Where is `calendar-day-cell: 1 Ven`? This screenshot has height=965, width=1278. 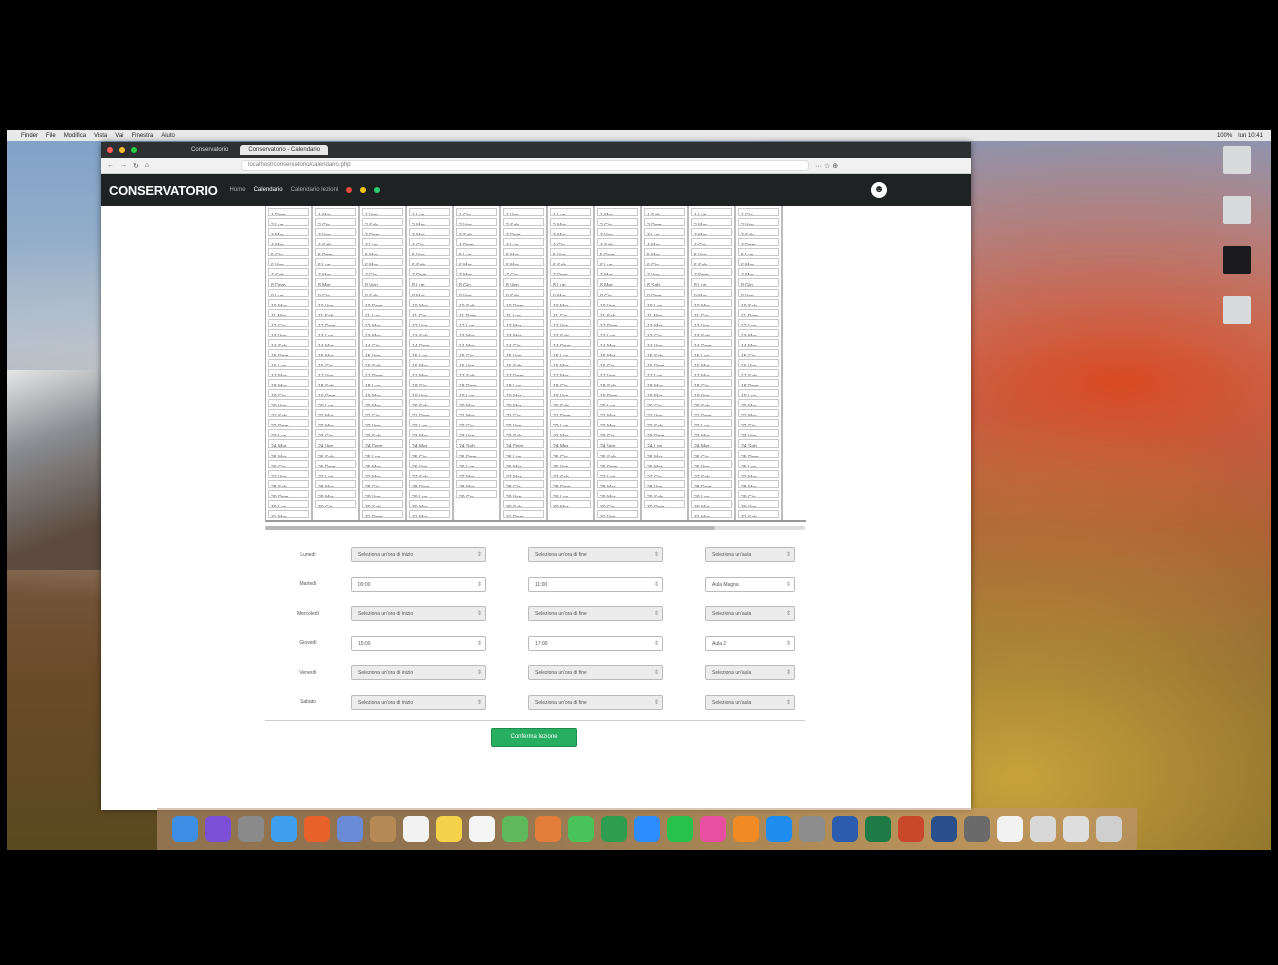 calendar-day-cell: 1 Ven is located at coordinates (382, 212).